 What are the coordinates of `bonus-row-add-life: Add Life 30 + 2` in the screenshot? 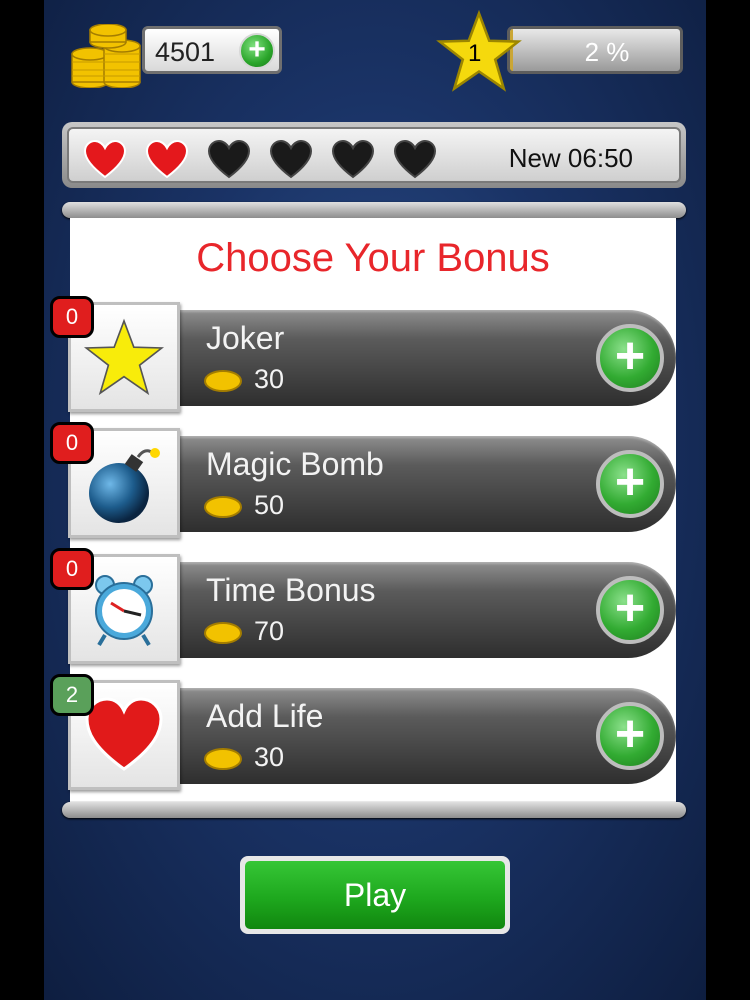 It's located at (363, 739).